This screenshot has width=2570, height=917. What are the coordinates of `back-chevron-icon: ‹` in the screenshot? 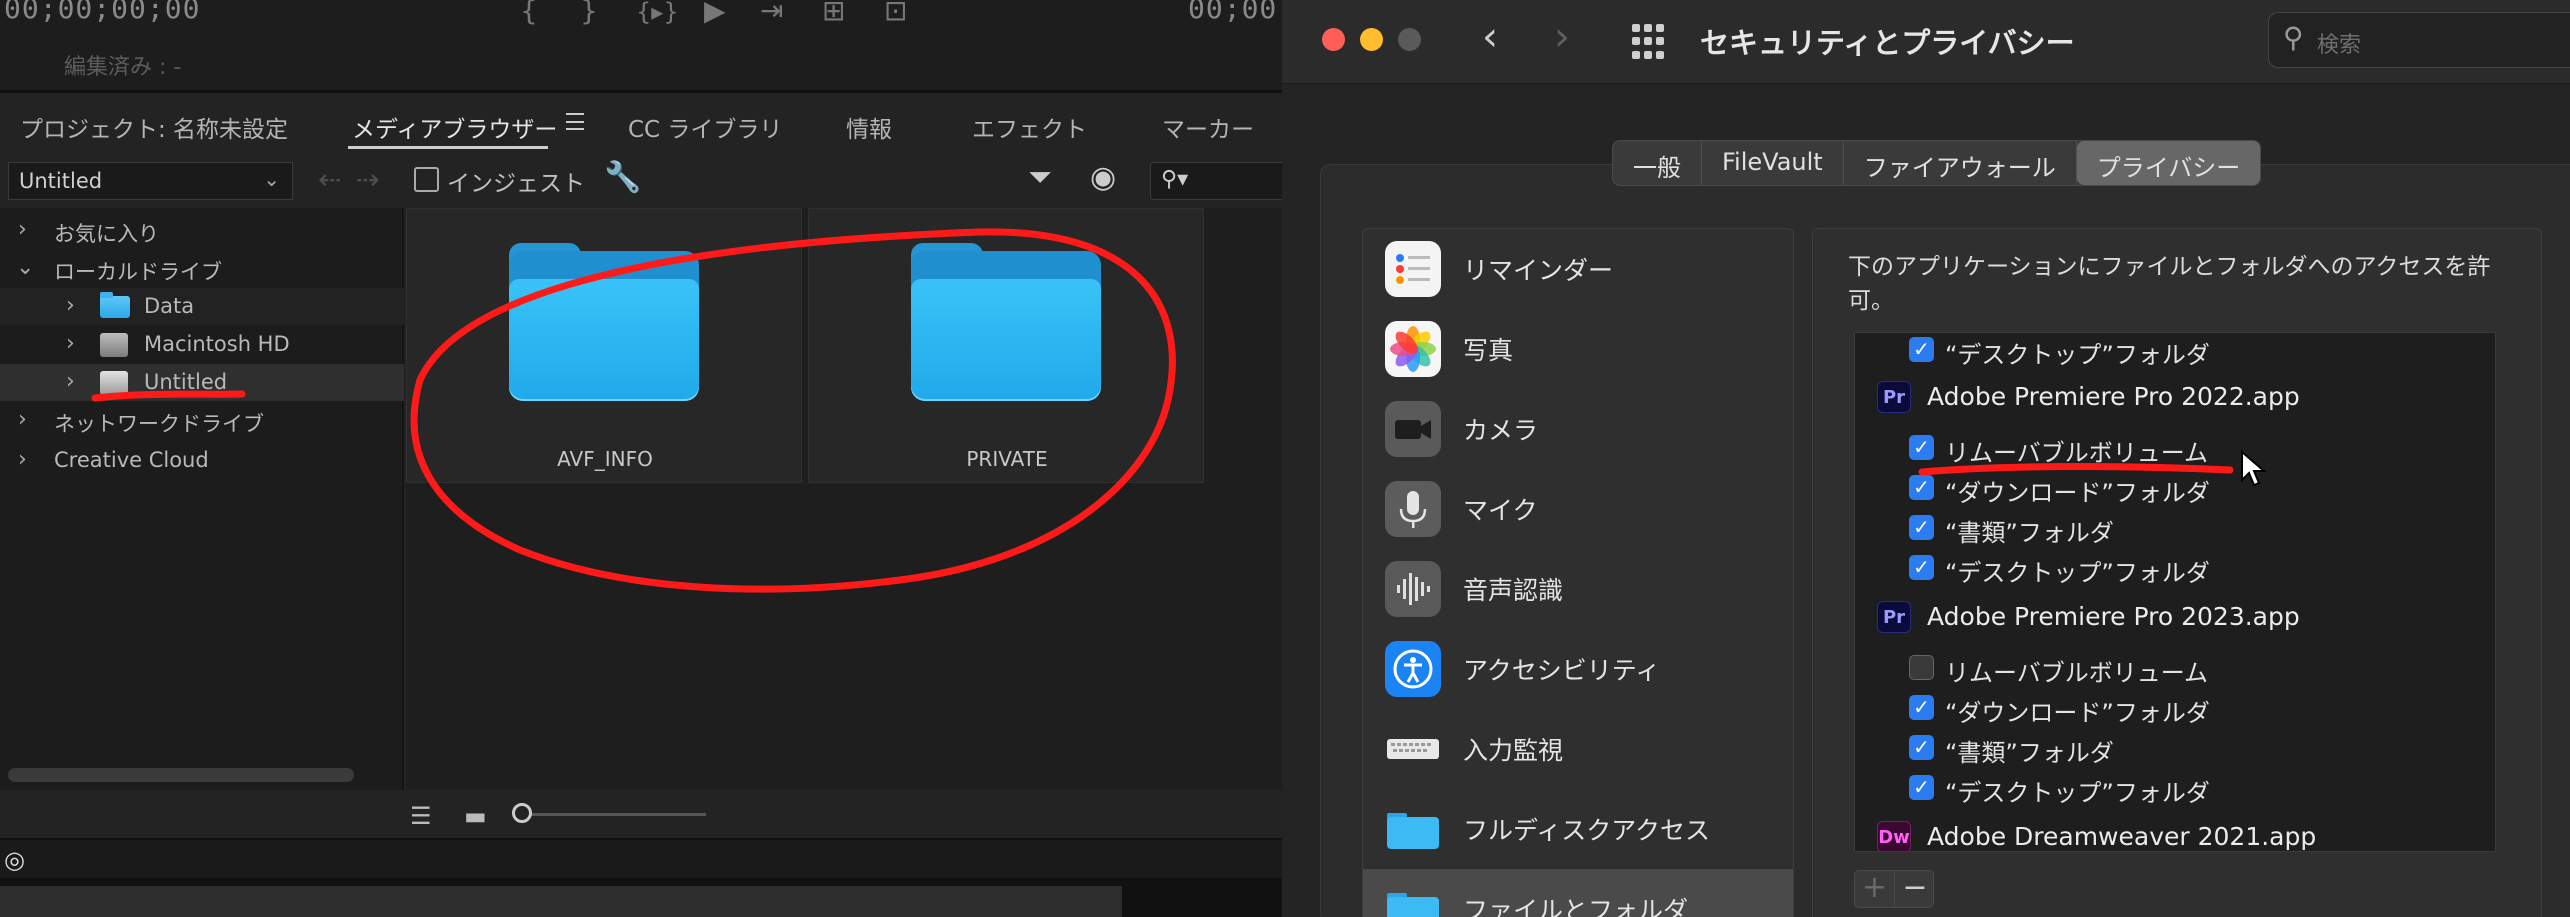 It's located at (1490, 37).